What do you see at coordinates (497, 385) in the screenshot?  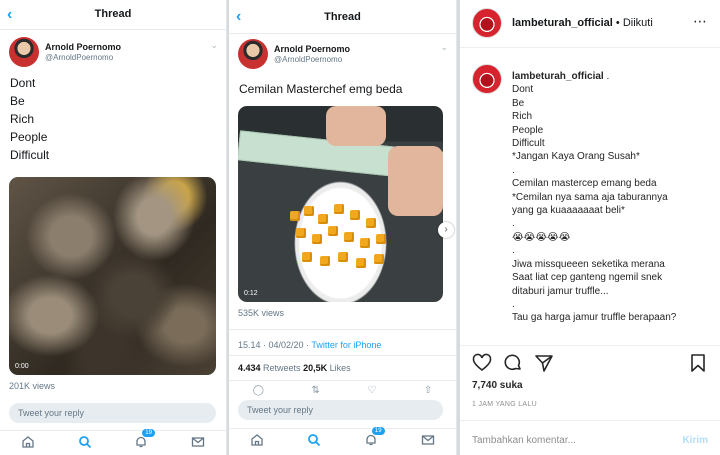 I see `like-count: 7,740 suka` at bounding box center [497, 385].